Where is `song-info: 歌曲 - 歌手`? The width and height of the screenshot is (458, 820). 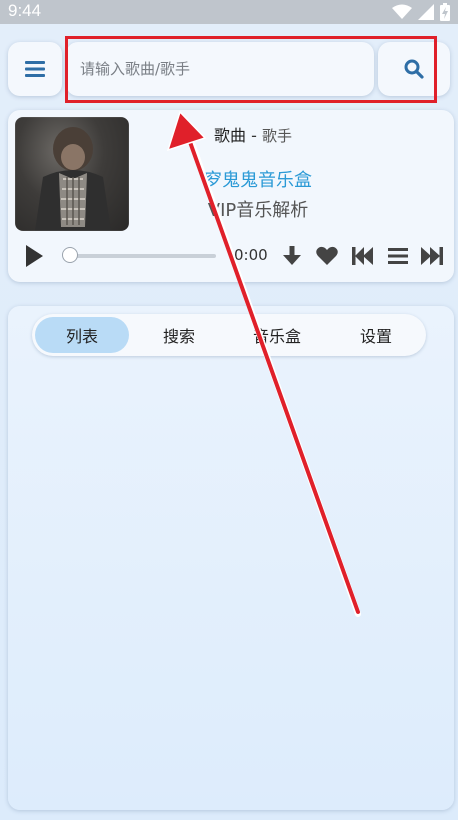 song-info: 歌曲 - 歌手 is located at coordinates (253, 134).